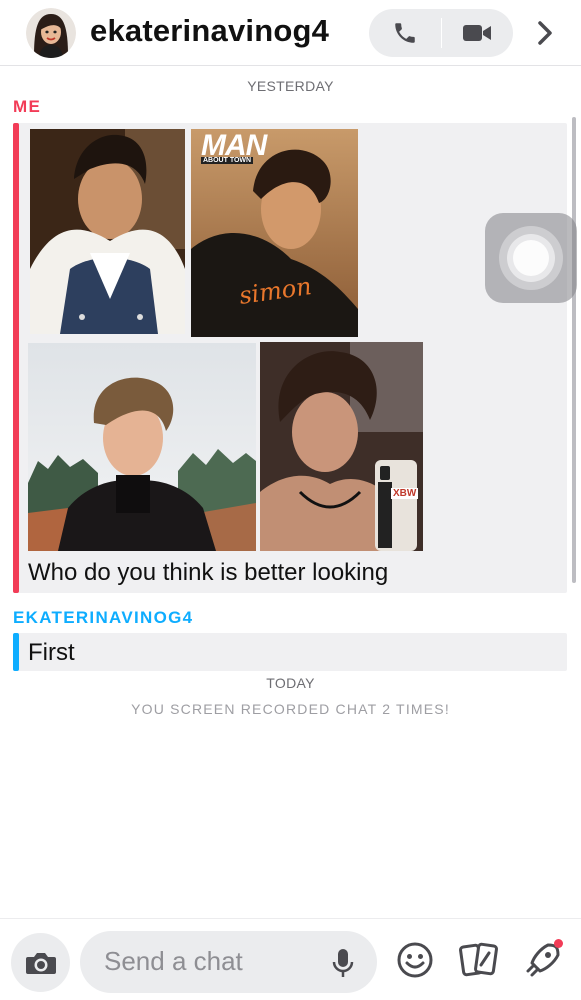 The image size is (581, 1000). I want to click on chat-input-bar: Send a chat, so click(290, 959).